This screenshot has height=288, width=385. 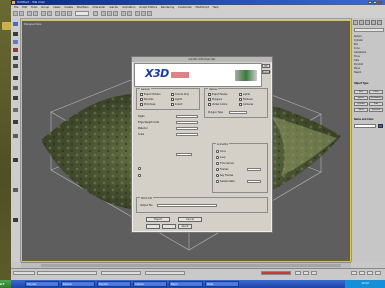 I want to click on object-name-field, so click(x=369, y=30).